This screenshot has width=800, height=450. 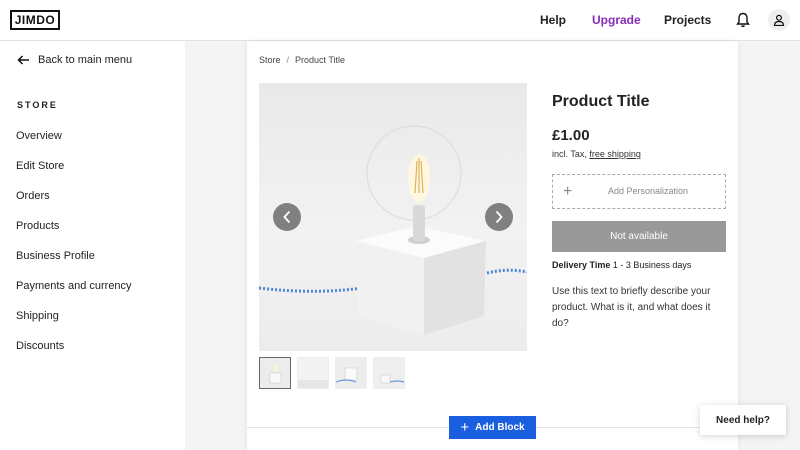 I want to click on tax-info: incl. Tax, free shipping, so click(x=596, y=154).